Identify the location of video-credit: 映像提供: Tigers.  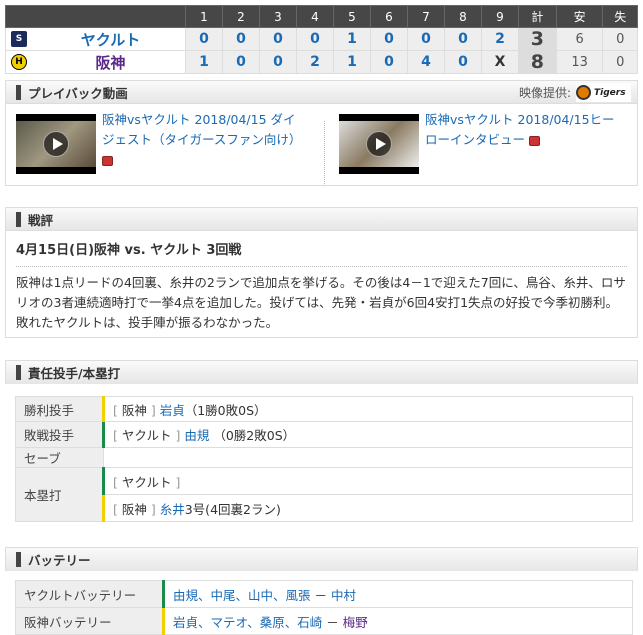
(575, 92).